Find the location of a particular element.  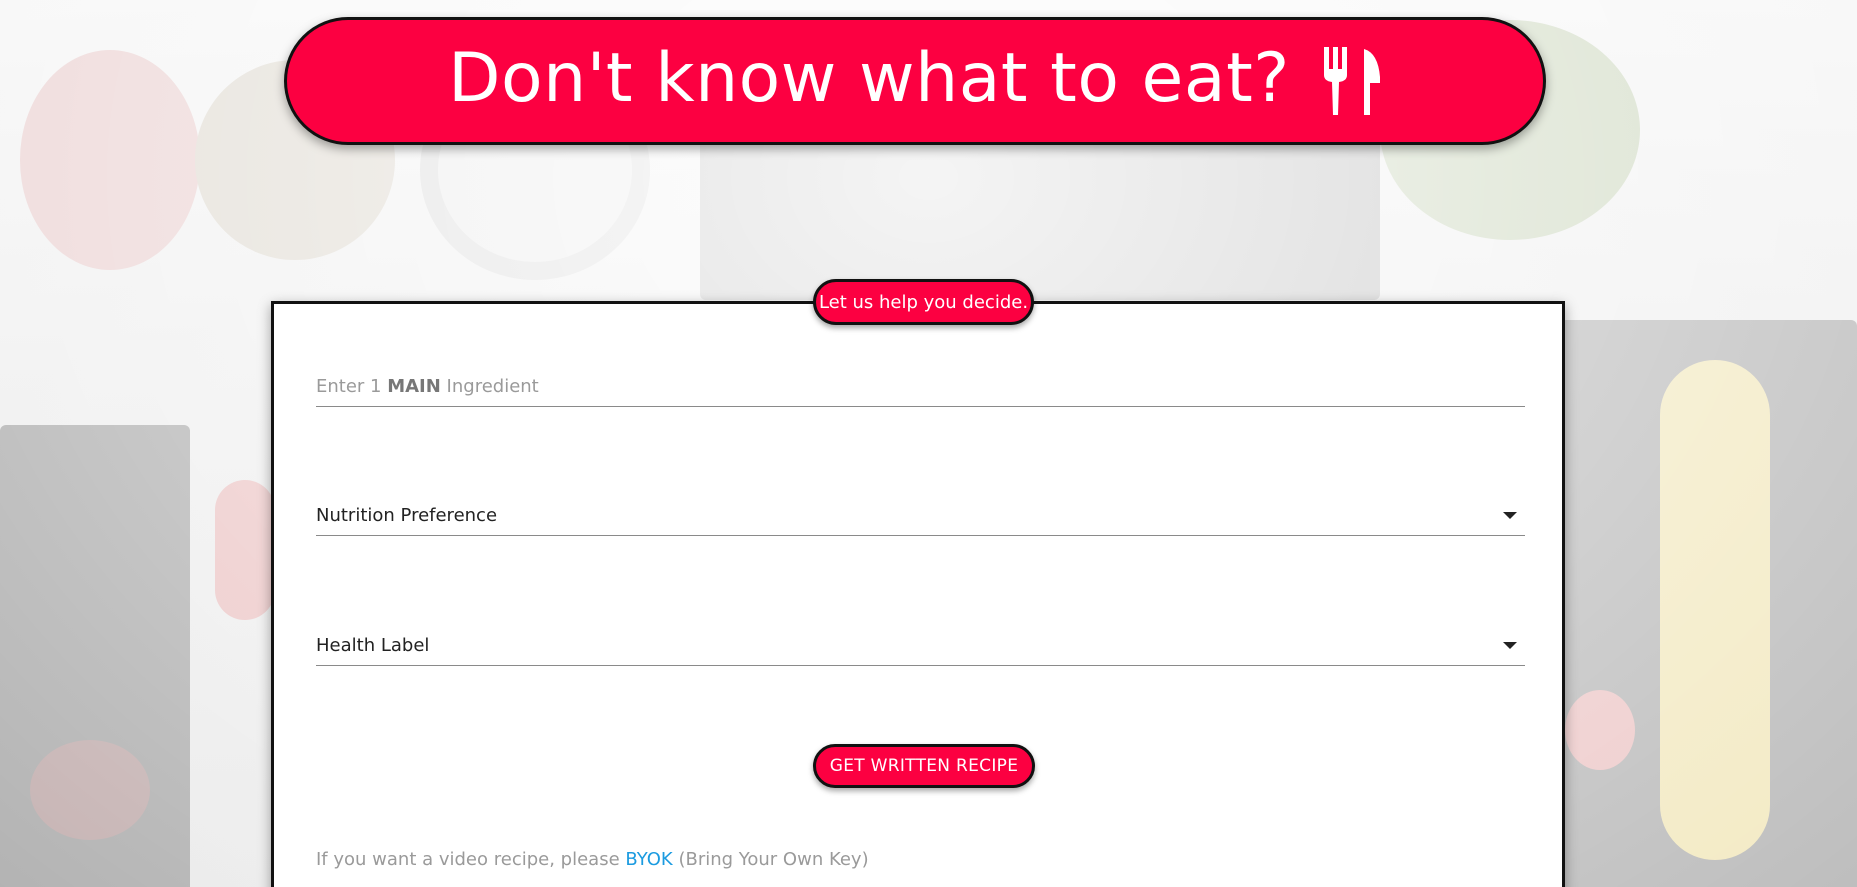

byok-link: BYOK is located at coordinates (648, 859).